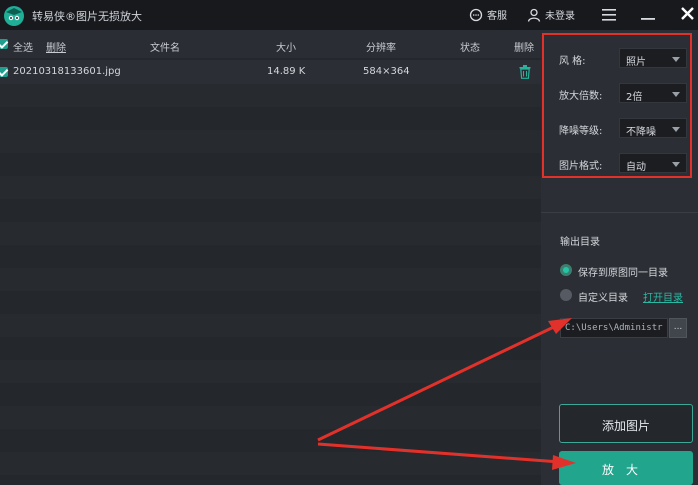  What do you see at coordinates (381, 48) in the screenshot?
I see `column-resolution: 分辨率` at bounding box center [381, 48].